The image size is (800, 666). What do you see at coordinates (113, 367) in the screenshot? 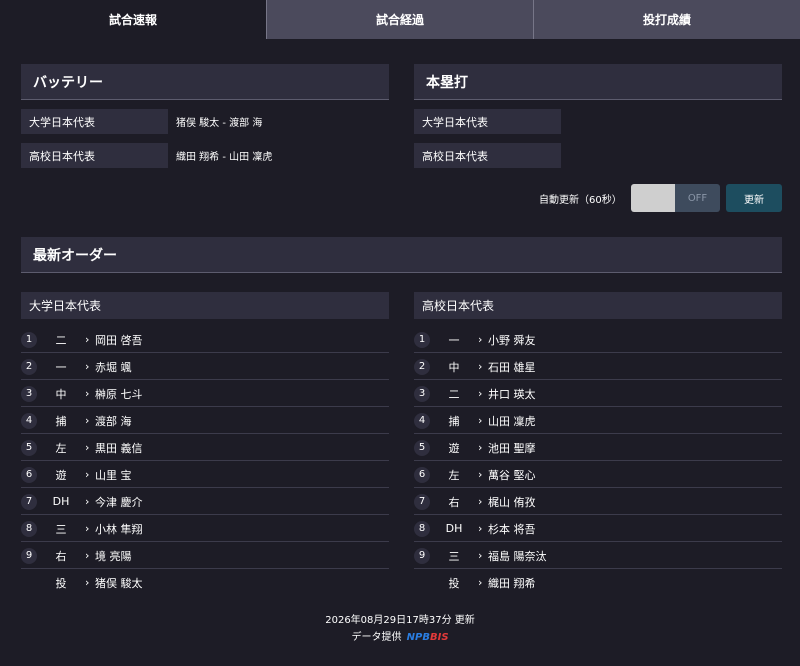
I see `player-link: 赤堀 颯` at bounding box center [113, 367].